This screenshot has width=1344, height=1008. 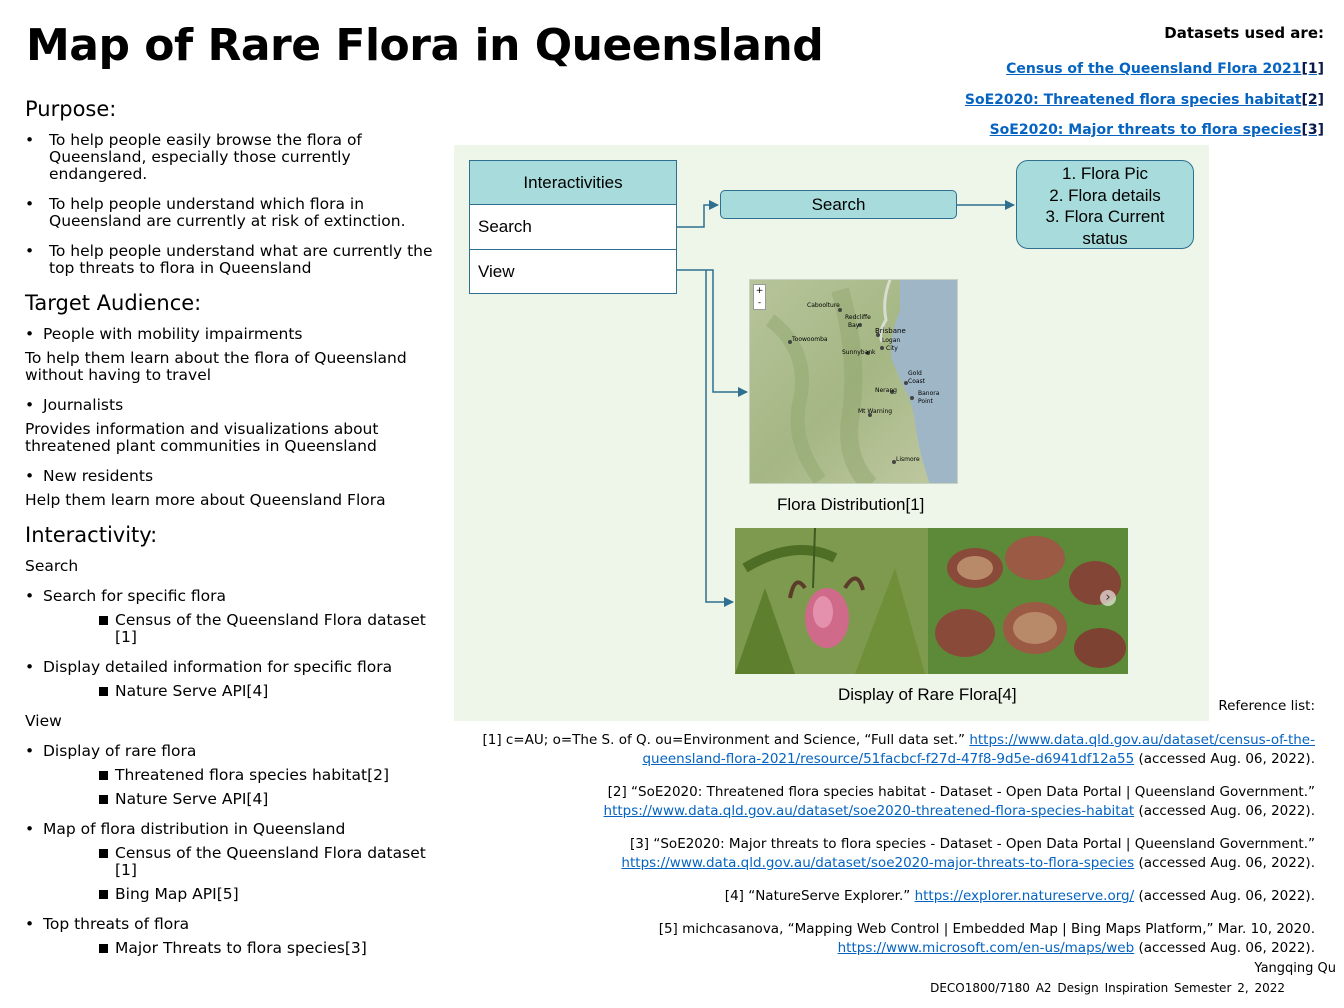 What do you see at coordinates (859, 352) in the screenshot?
I see `map-place-label: Sunnybank` at bounding box center [859, 352].